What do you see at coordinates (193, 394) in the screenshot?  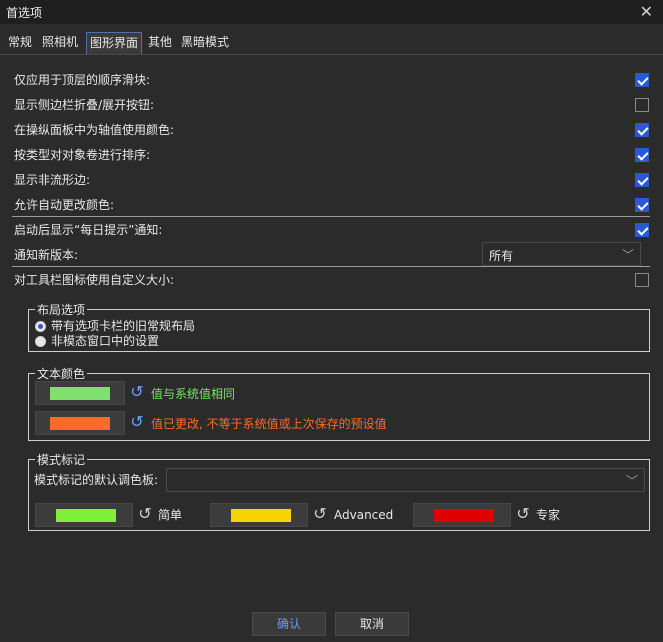 I see `color-desc: 值与系统值相同` at bounding box center [193, 394].